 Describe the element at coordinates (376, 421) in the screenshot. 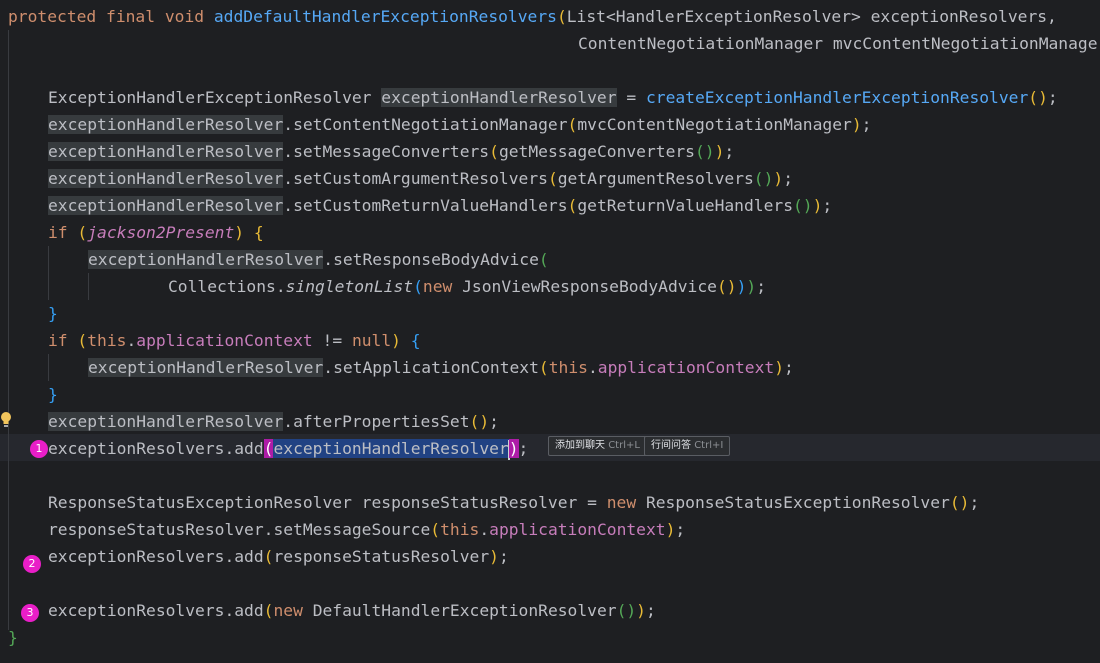

I see `code-token: .afterPropertiesSet` at that location.